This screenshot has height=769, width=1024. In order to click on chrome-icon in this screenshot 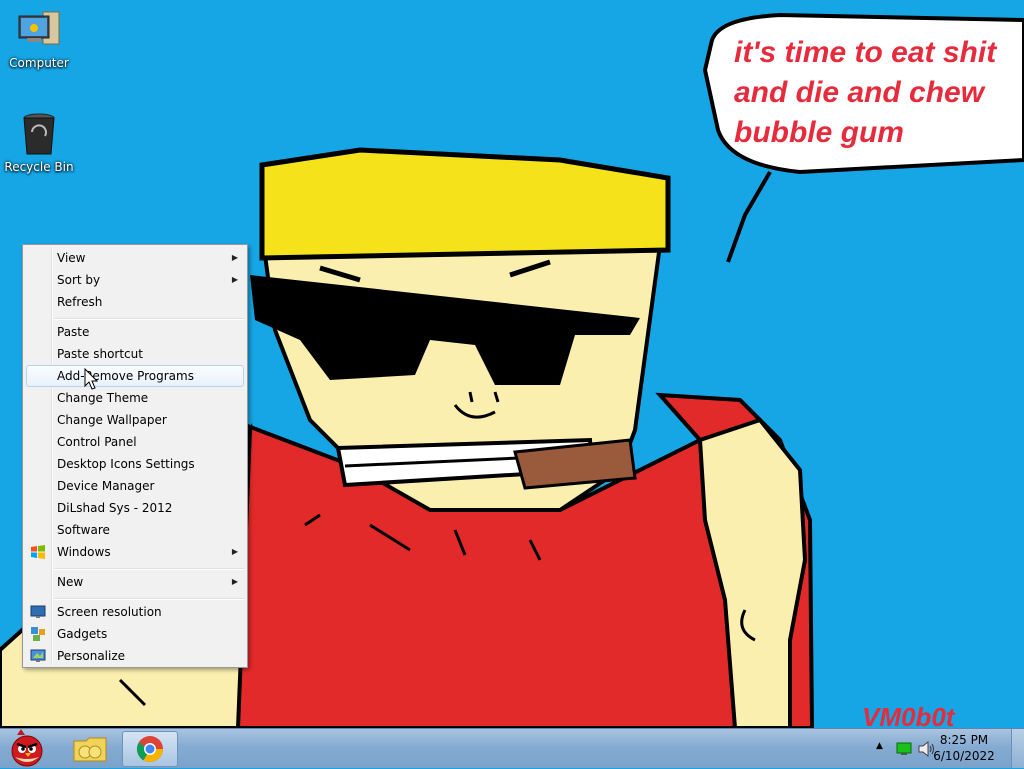, I will do `click(150, 749)`.